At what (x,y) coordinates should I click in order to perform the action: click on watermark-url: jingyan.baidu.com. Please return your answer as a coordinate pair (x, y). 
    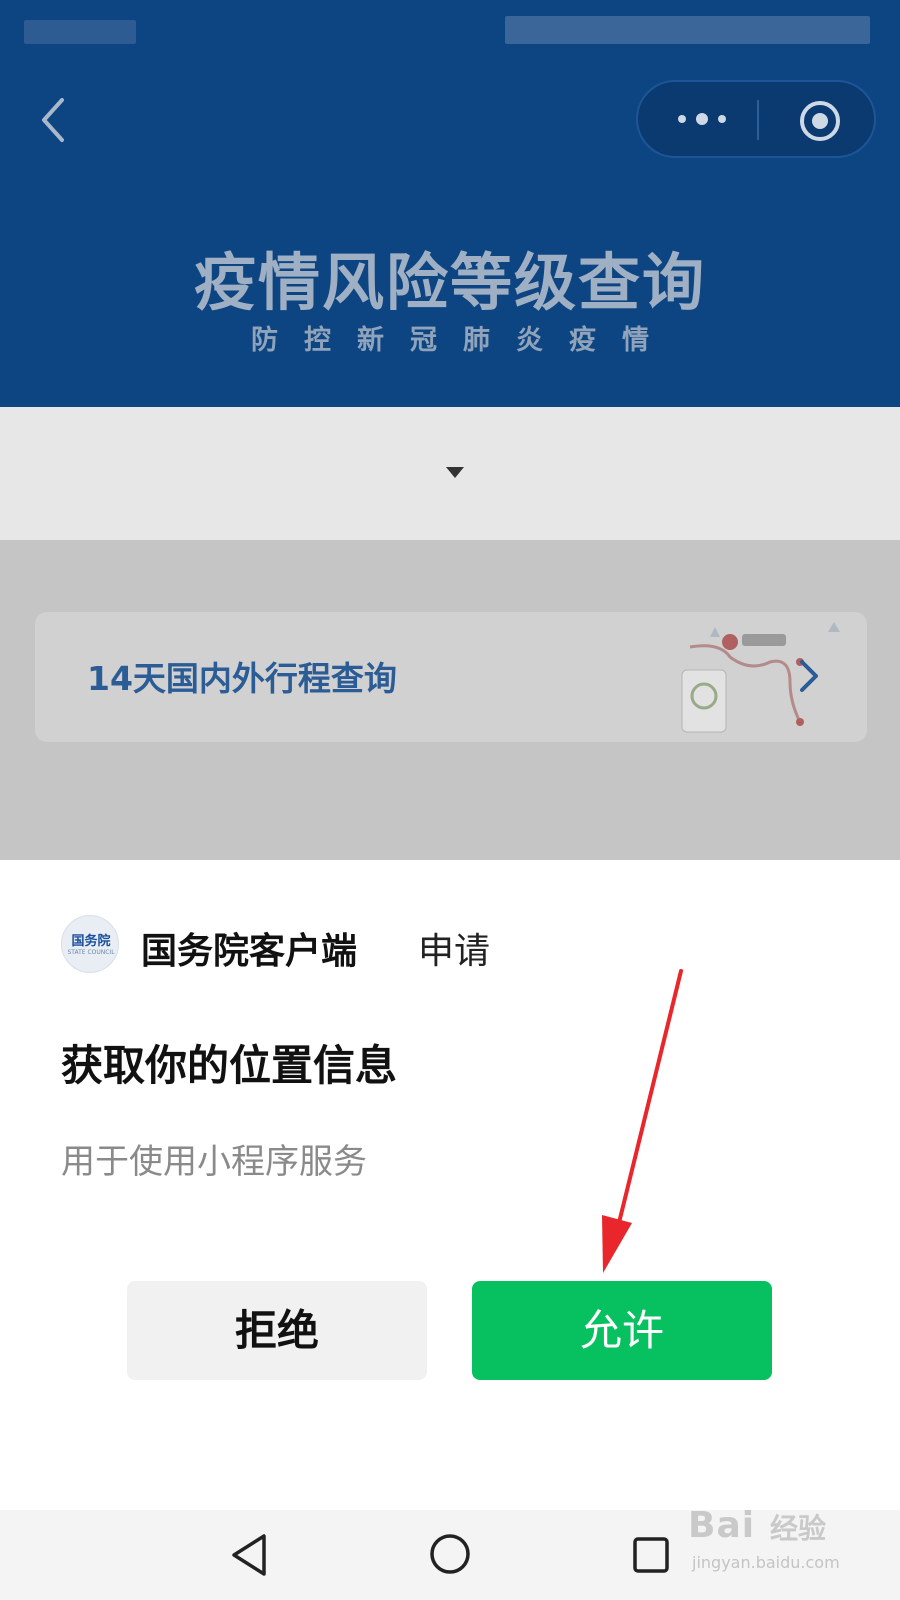
    Looking at the image, I should click on (766, 1562).